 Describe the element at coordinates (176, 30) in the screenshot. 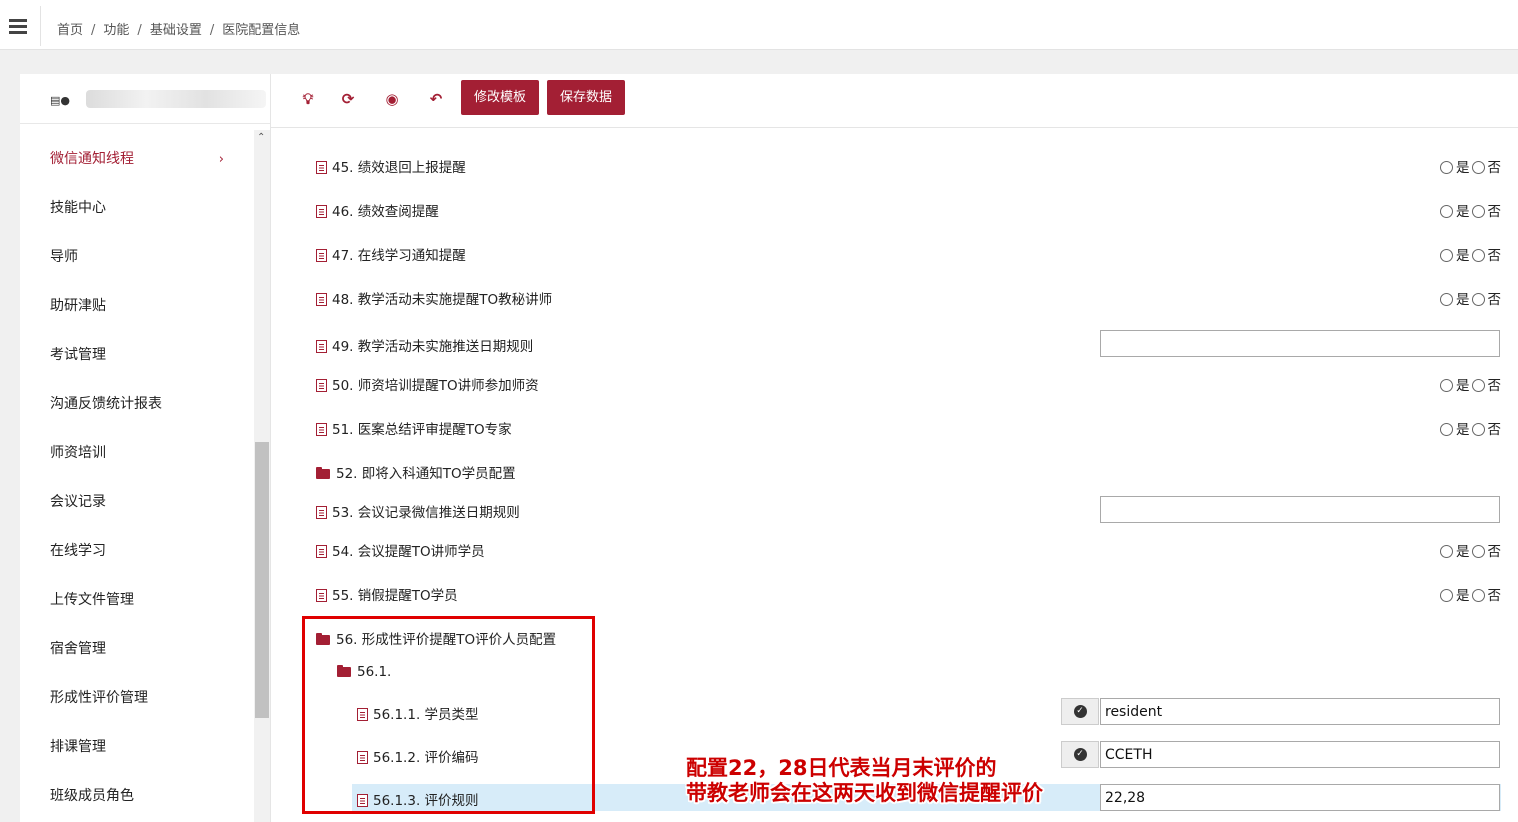

I see `breadcrumb-basic-settings: 基础设置` at that location.